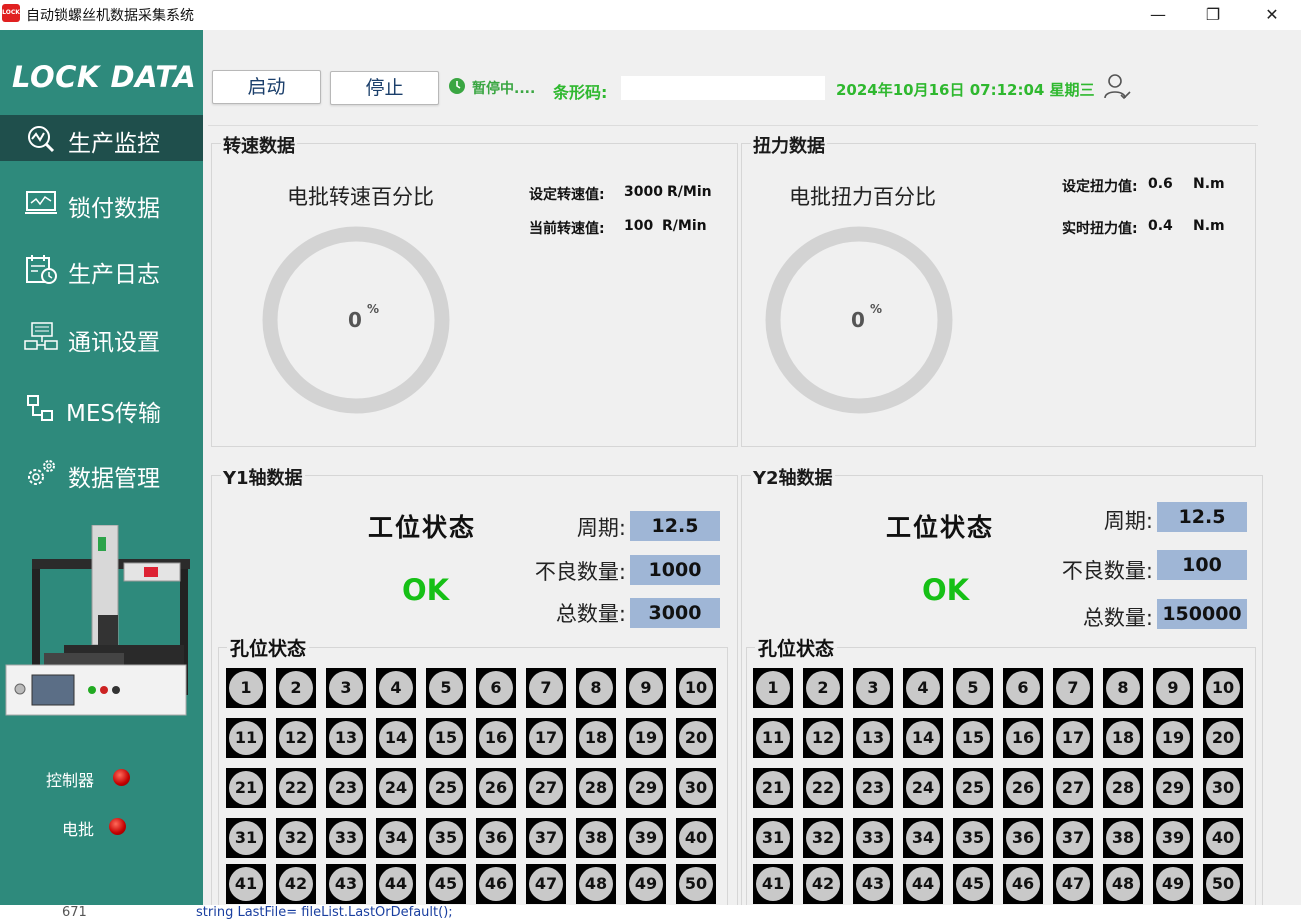 This screenshot has width=1301, height=920. Describe the element at coordinates (1213, 15) in the screenshot. I see `maximize-button: ❐` at that location.